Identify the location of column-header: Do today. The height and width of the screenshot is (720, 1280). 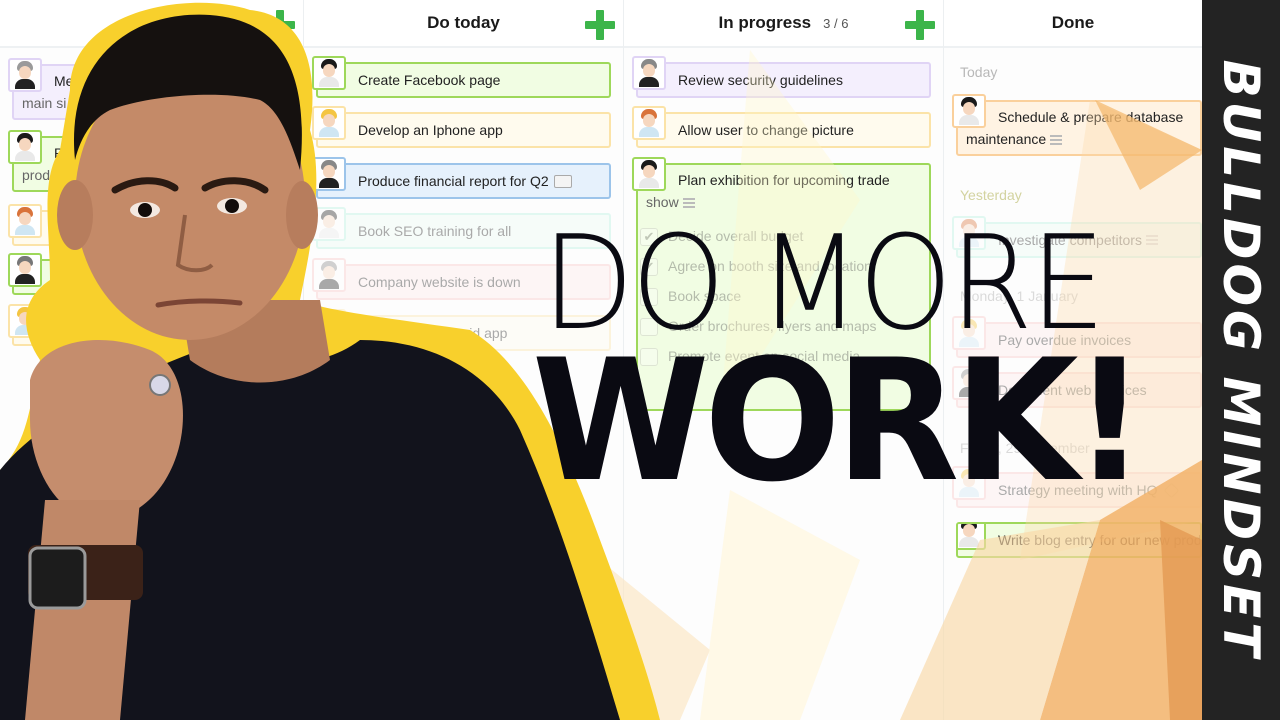
(463, 24).